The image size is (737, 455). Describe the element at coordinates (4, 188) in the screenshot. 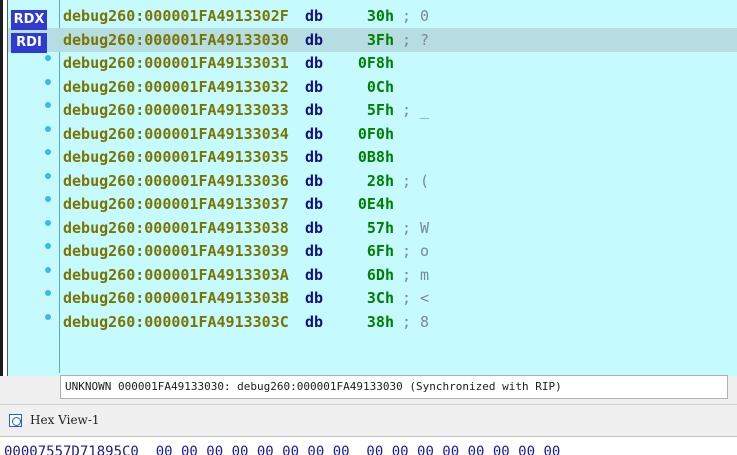

I see `left-border` at that location.